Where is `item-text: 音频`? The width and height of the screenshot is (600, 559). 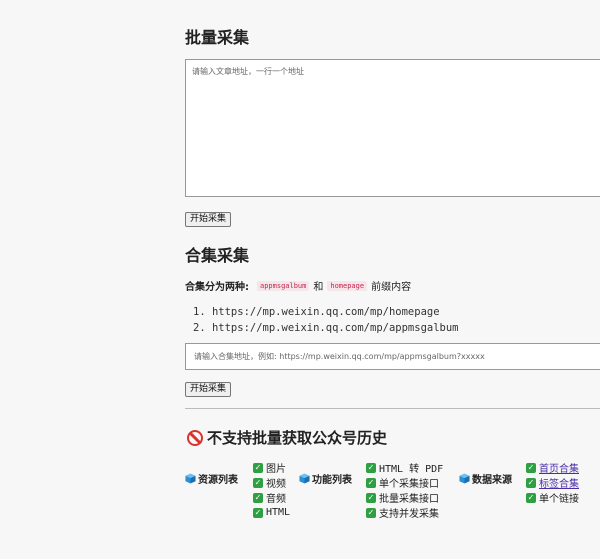
item-text: 音频 is located at coordinates (276, 499).